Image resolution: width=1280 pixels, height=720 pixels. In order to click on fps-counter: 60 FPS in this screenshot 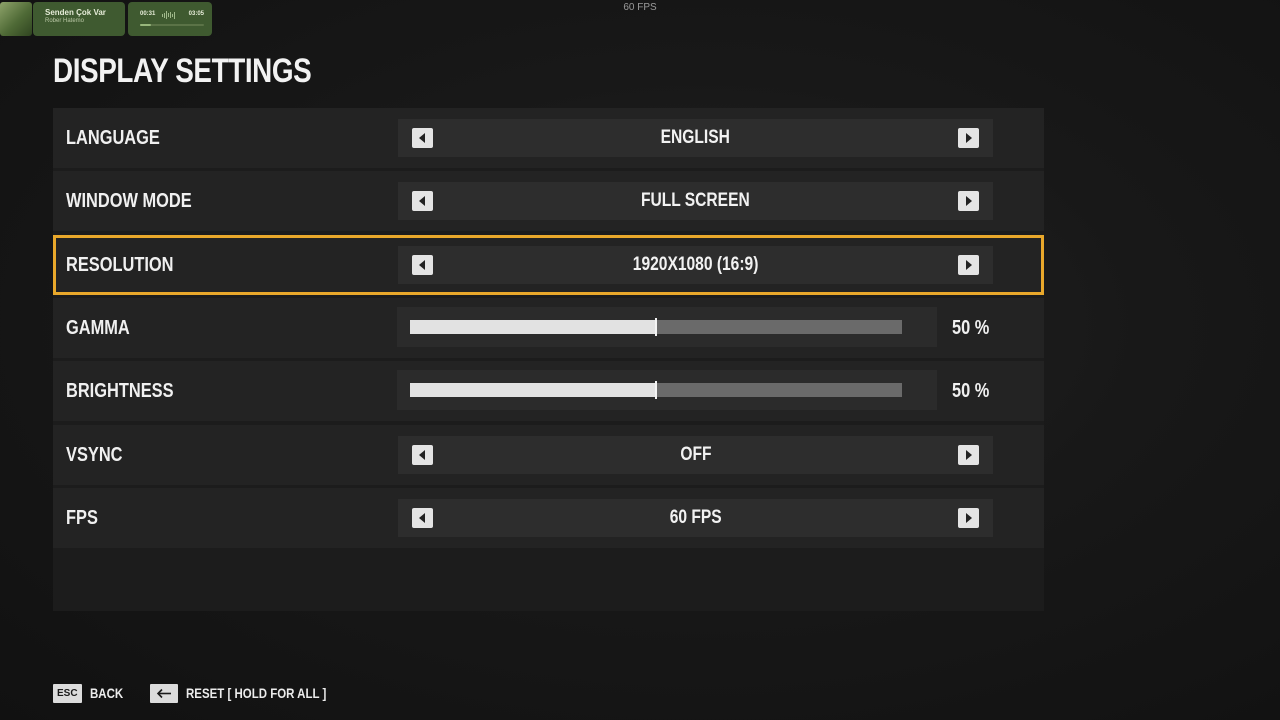, I will do `click(640, 7)`.